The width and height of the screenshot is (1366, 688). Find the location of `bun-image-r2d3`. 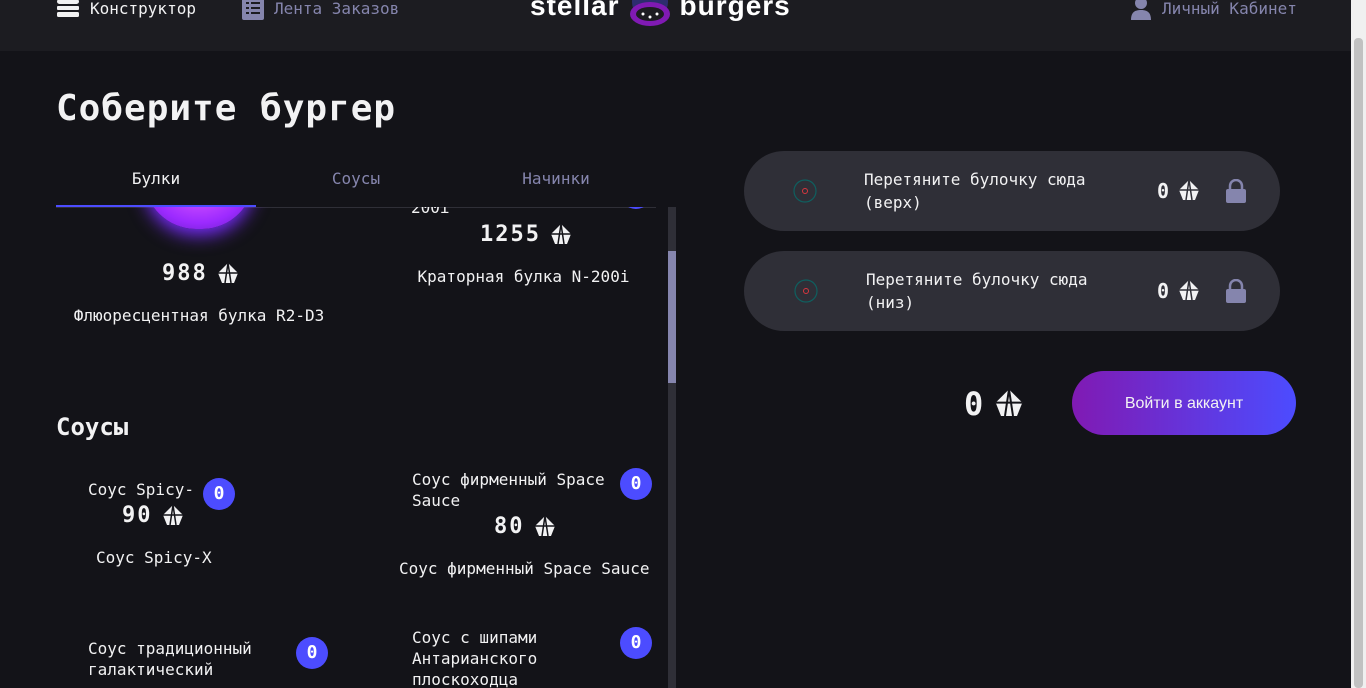

bun-image-r2d3 is located at coordinates (199, 218).